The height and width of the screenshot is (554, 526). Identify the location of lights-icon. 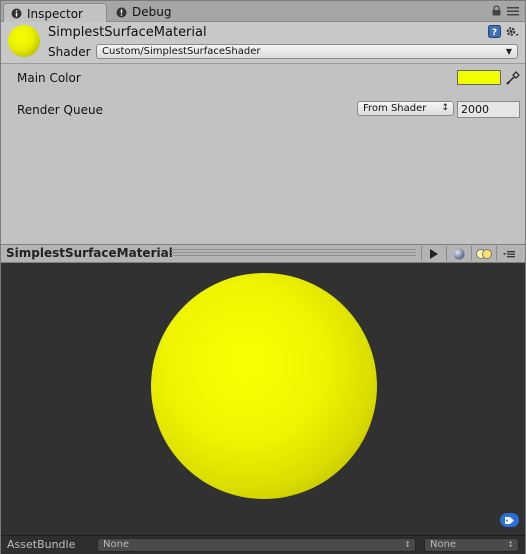
(483, 253).